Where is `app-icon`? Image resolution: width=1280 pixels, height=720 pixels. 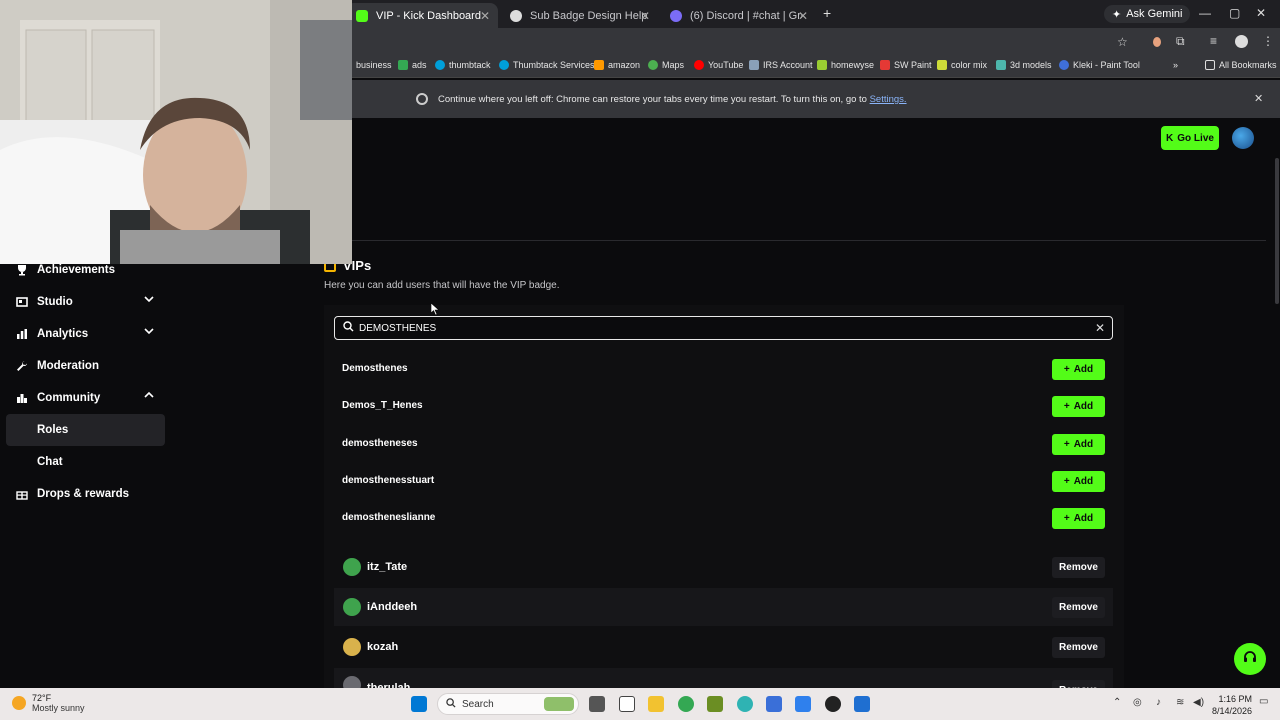 app-icon is located at coordinates (745, 704).